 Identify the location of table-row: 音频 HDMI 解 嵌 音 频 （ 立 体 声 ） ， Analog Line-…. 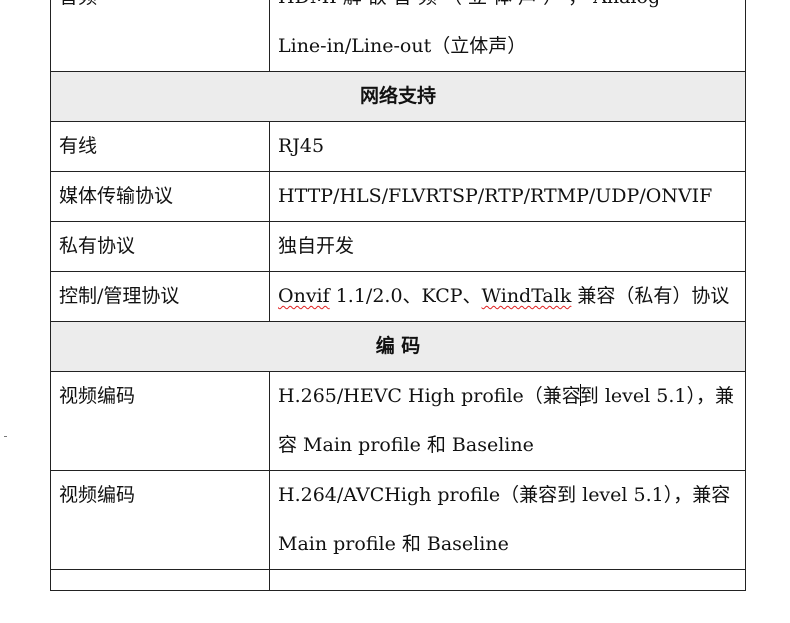
(398, 36).